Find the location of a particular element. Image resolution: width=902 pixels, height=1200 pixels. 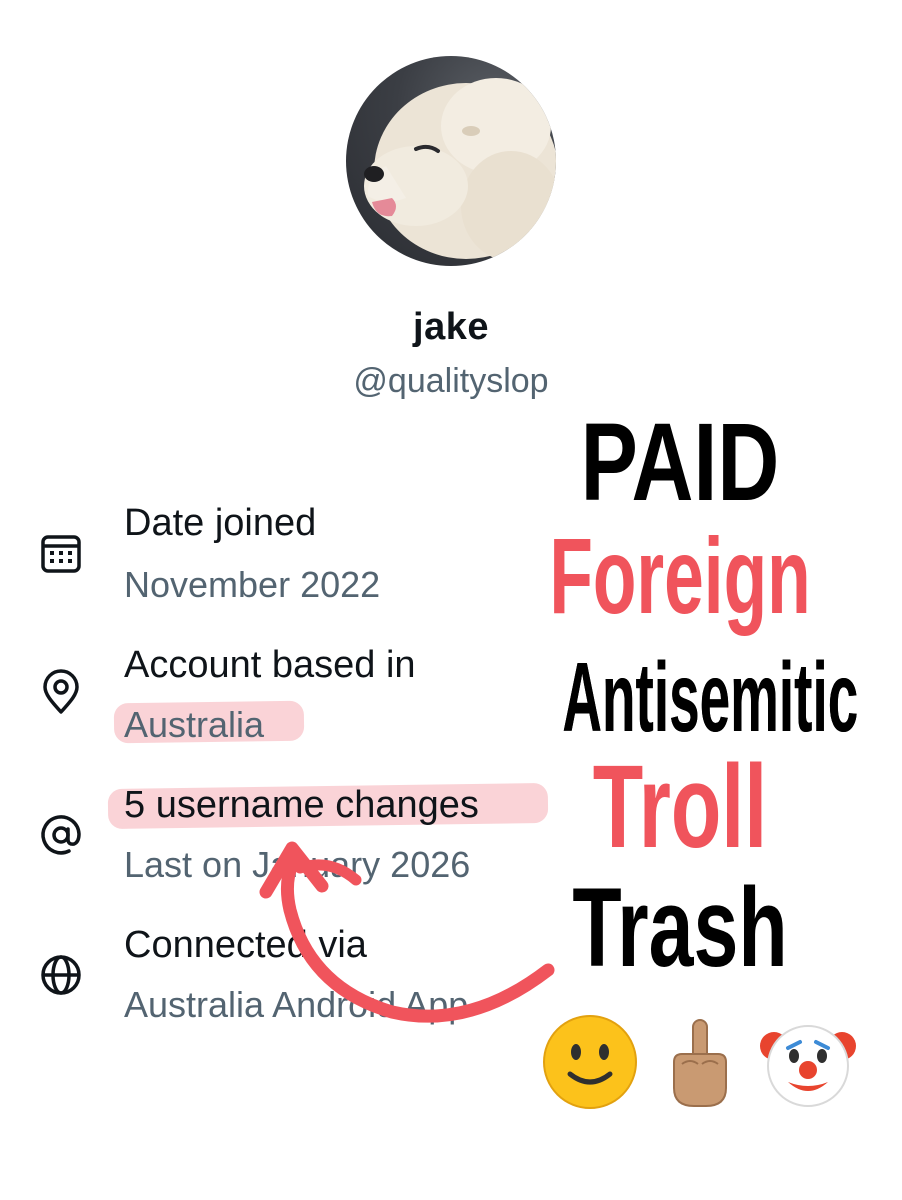

slightly-smiling-face-icon is located at coordinates (590, 1062).